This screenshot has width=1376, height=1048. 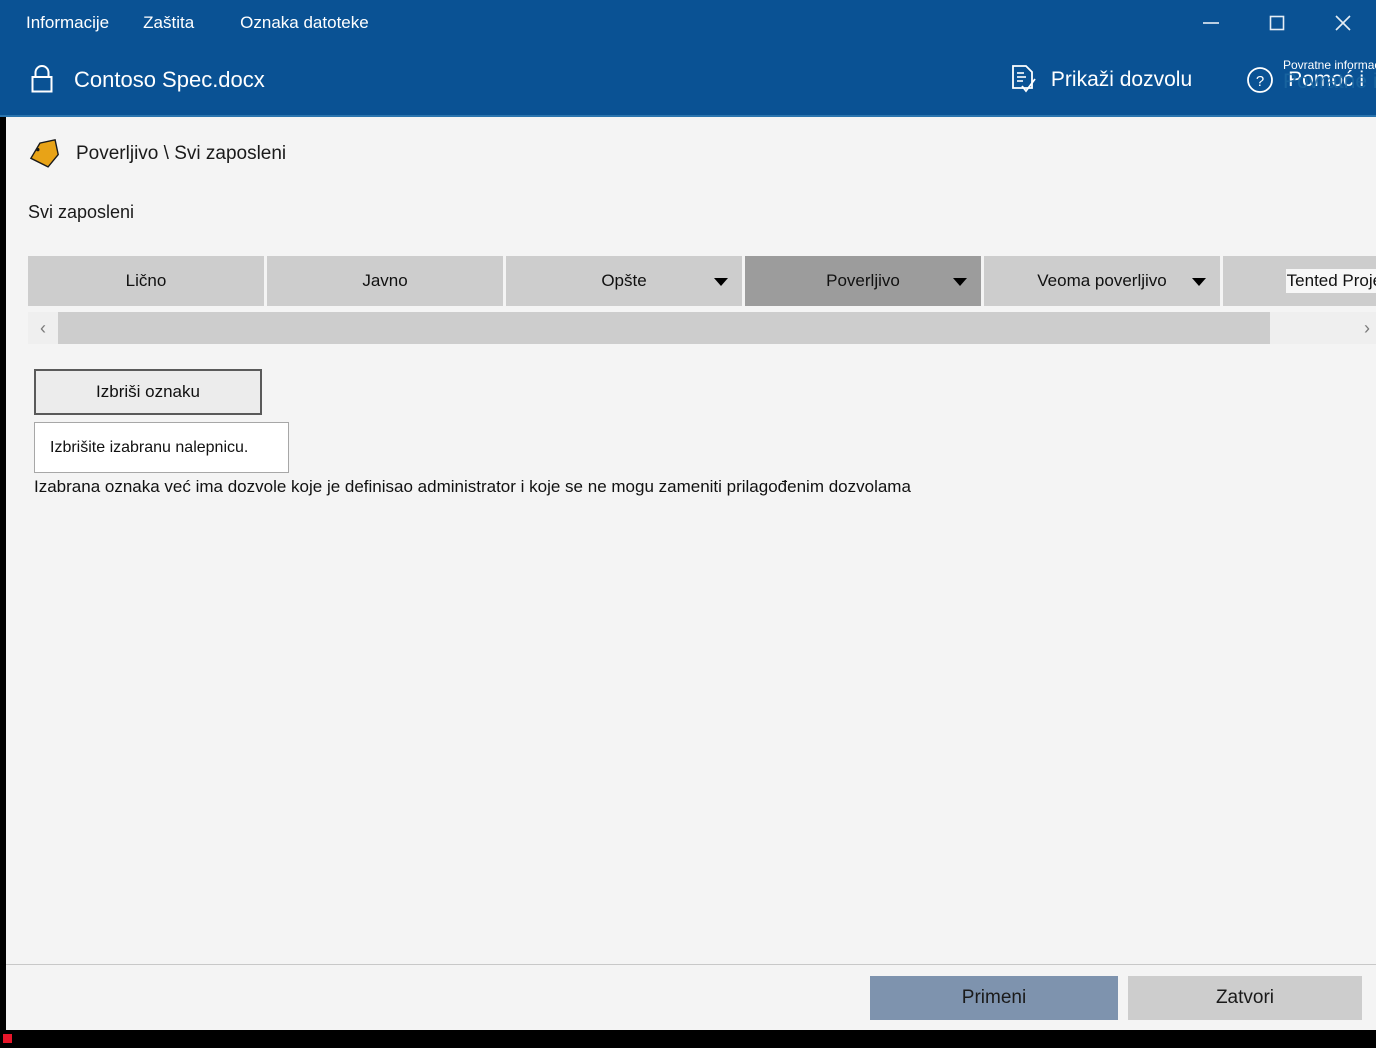 What do you see at coordinates (43, 328) in the screenshot?
I see `chevron-left-icon: ‹` at bounding box center [43, 328].